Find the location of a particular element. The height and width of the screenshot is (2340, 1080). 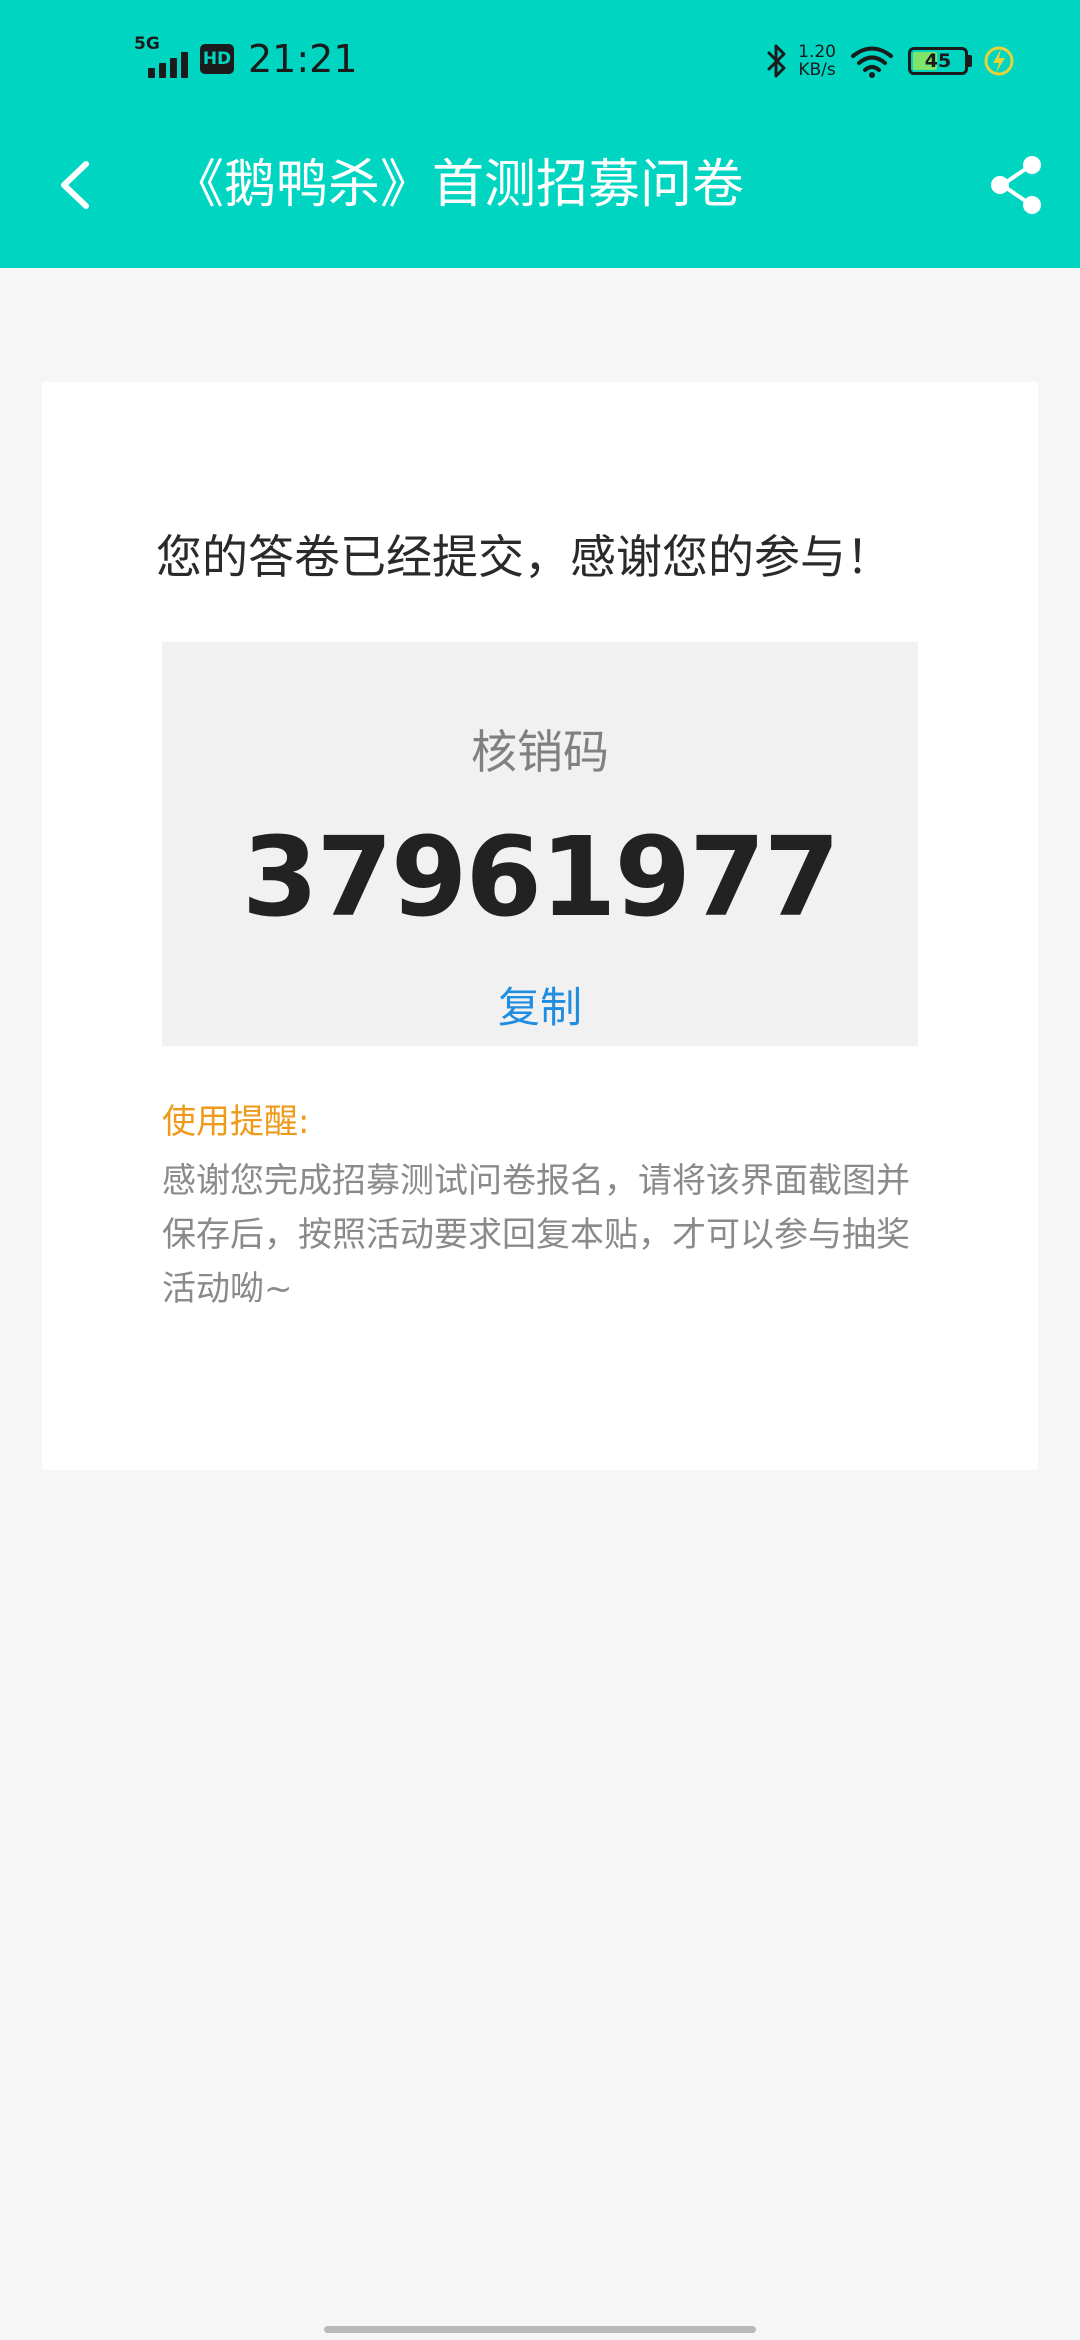

redeem-code-box: 核销码 37961977 复制 is located at coordinates (540, 844).